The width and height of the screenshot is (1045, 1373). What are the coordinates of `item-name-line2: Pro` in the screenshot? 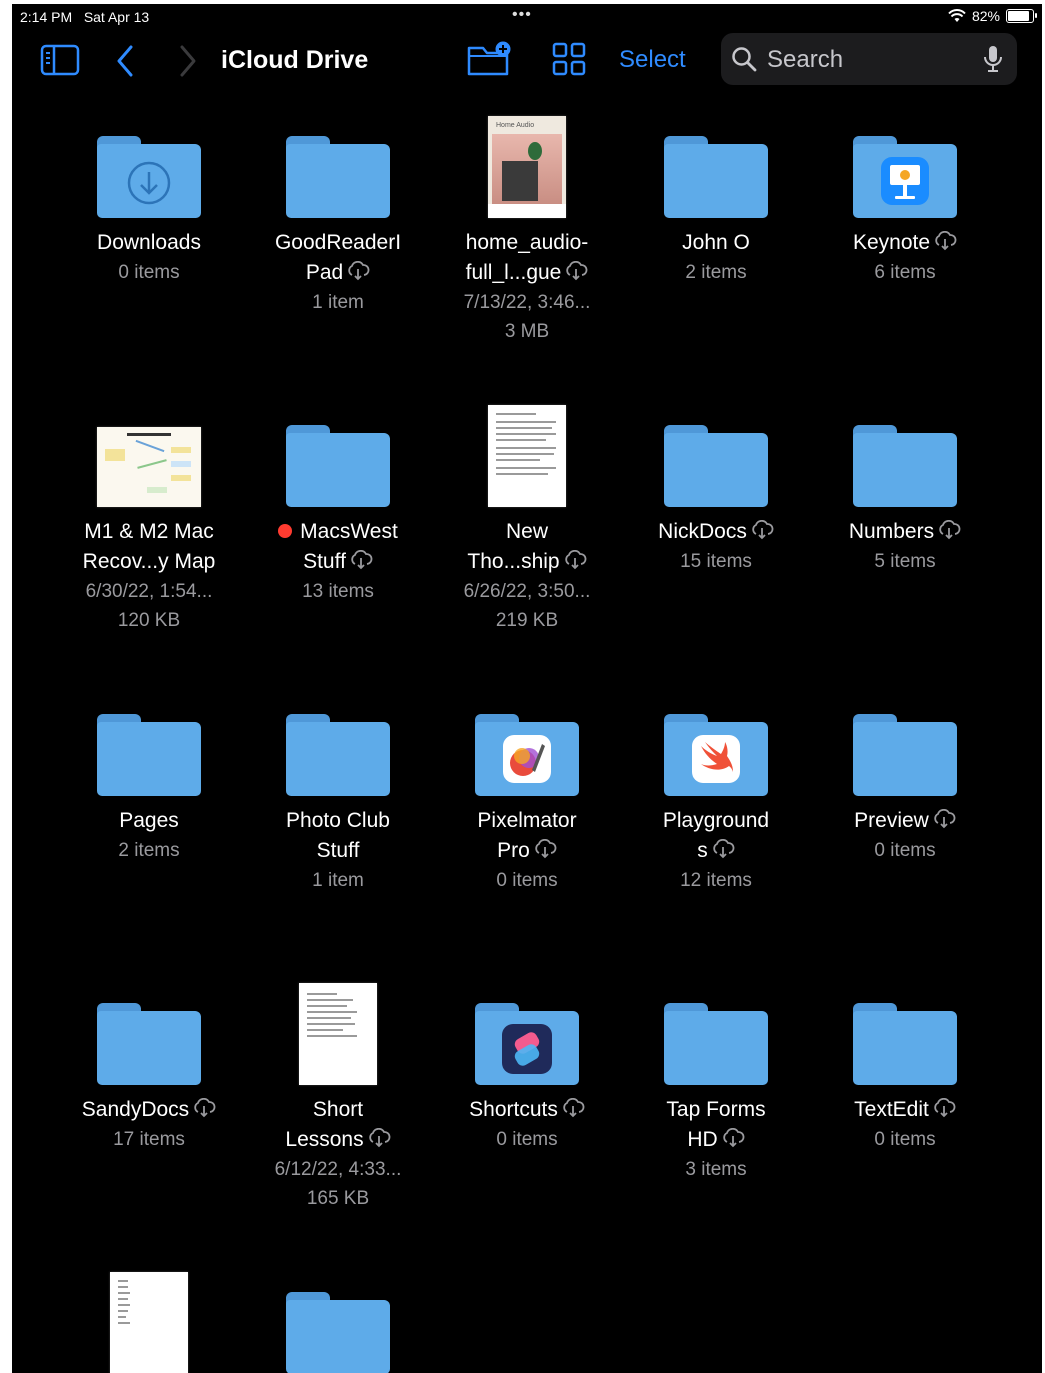 It's located at (513, 850).